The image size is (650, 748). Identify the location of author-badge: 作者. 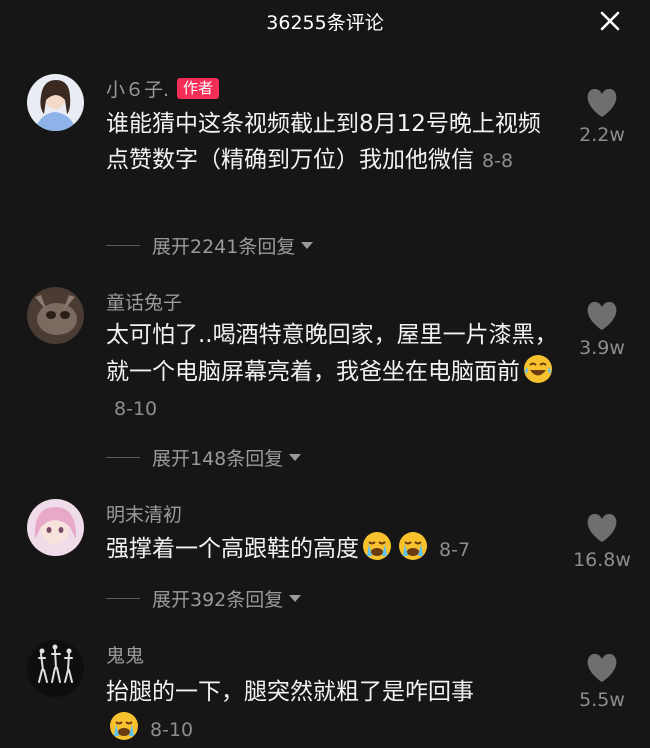
(198, 88).